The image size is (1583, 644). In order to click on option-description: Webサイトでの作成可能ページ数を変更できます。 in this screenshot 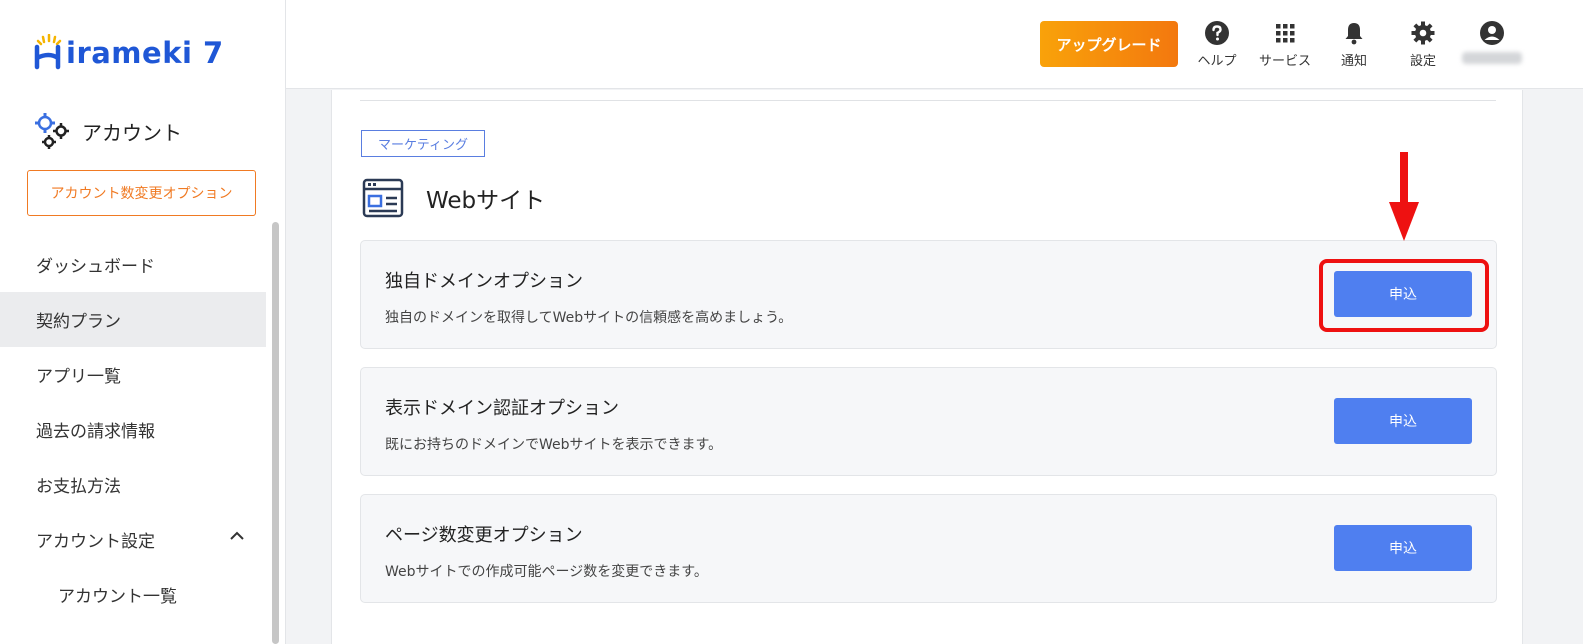, I will do `click(546, 572)`.